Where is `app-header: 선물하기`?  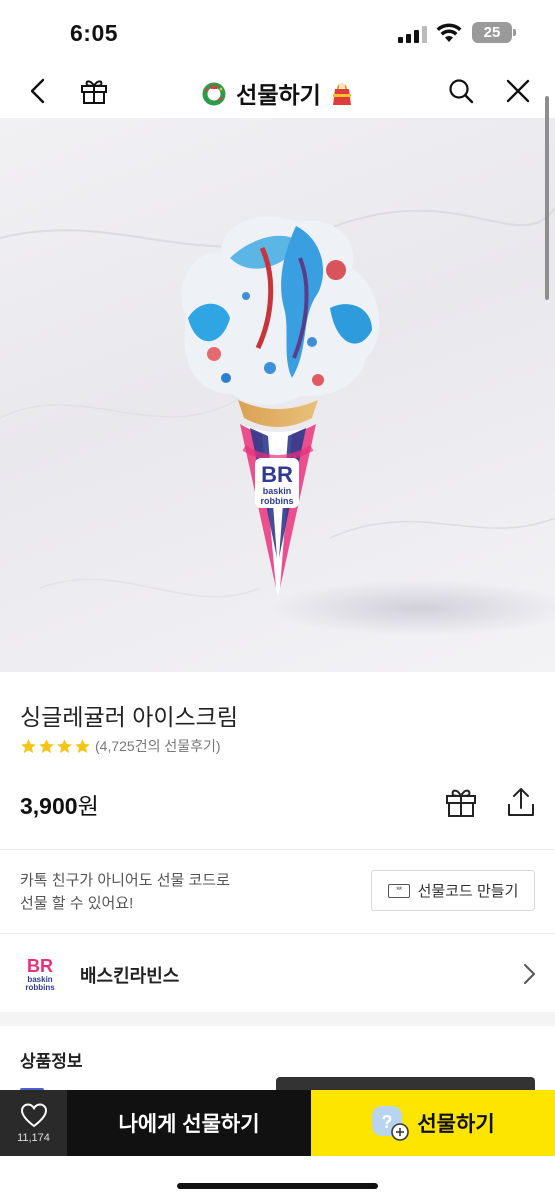 app-header: 선물하기 is located at coordinates (277, 91).